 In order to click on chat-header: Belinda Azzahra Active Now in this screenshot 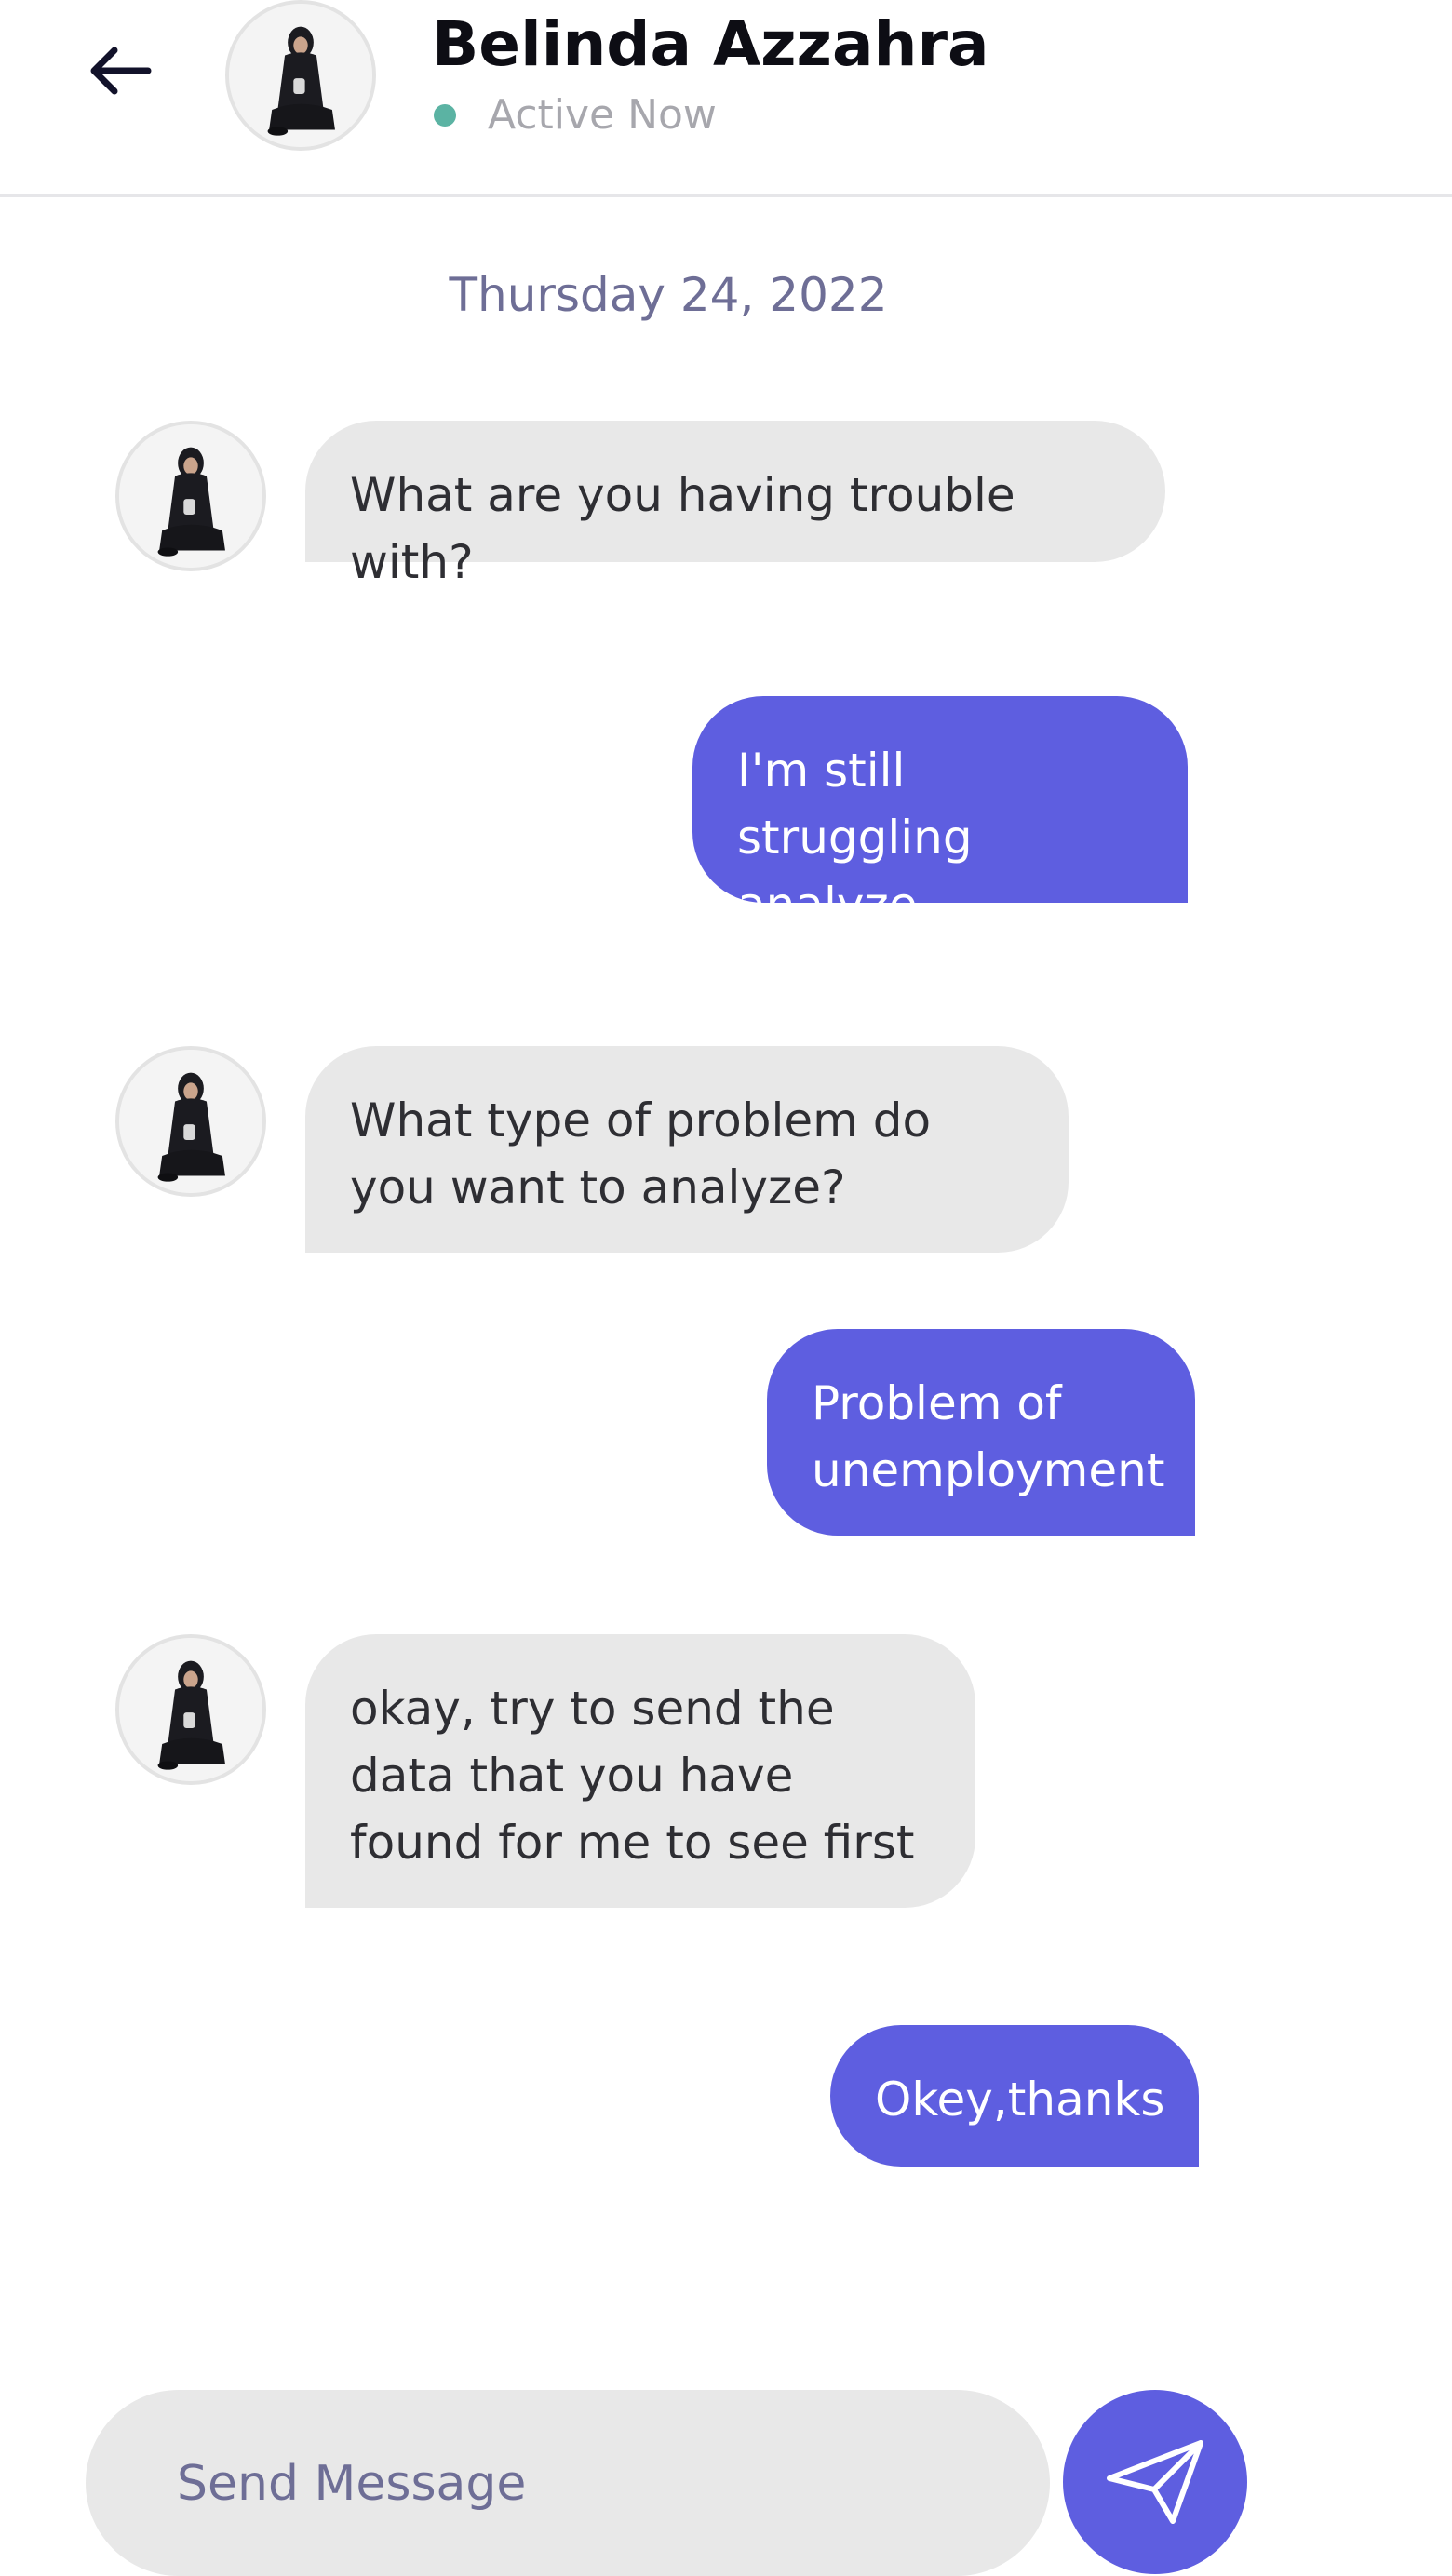, I will do `click(726, 98)`.